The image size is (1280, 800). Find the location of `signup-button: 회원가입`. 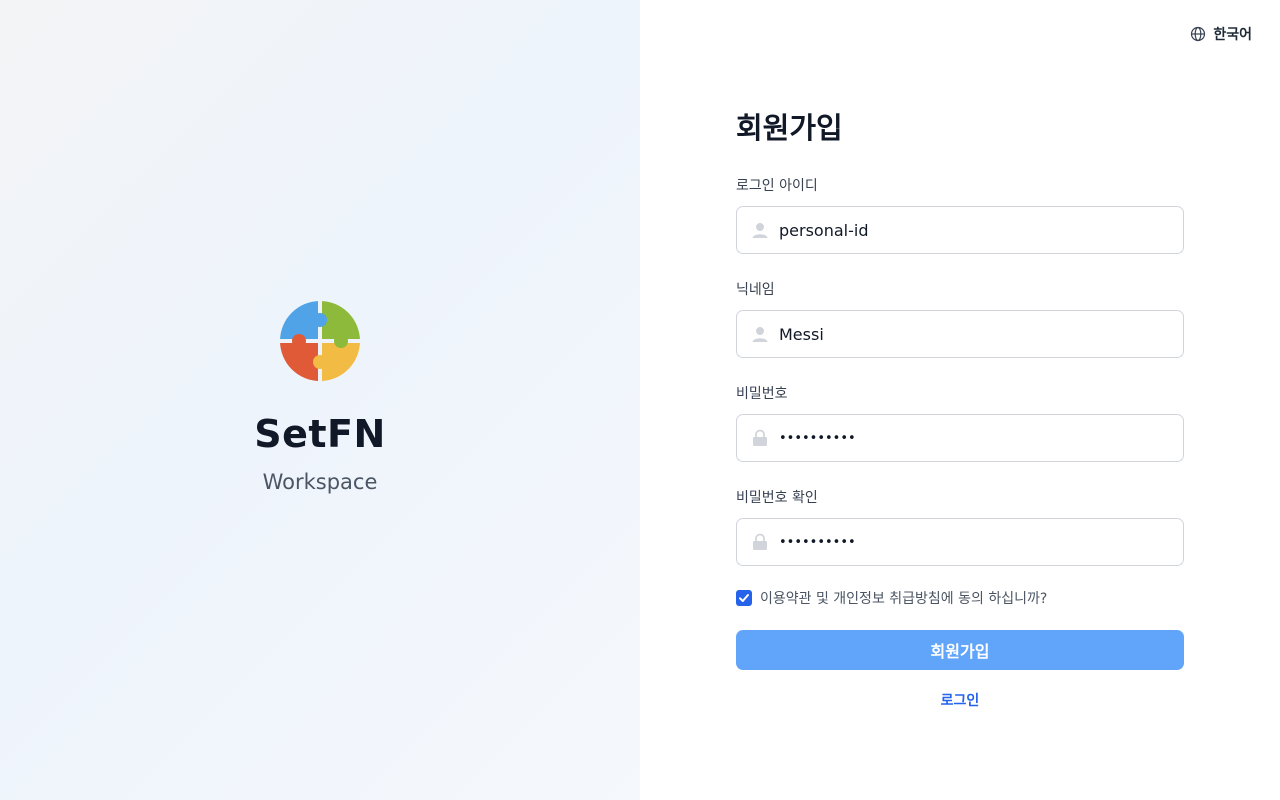

signup-button: 회원가입 is located at coordinates (960, 650).